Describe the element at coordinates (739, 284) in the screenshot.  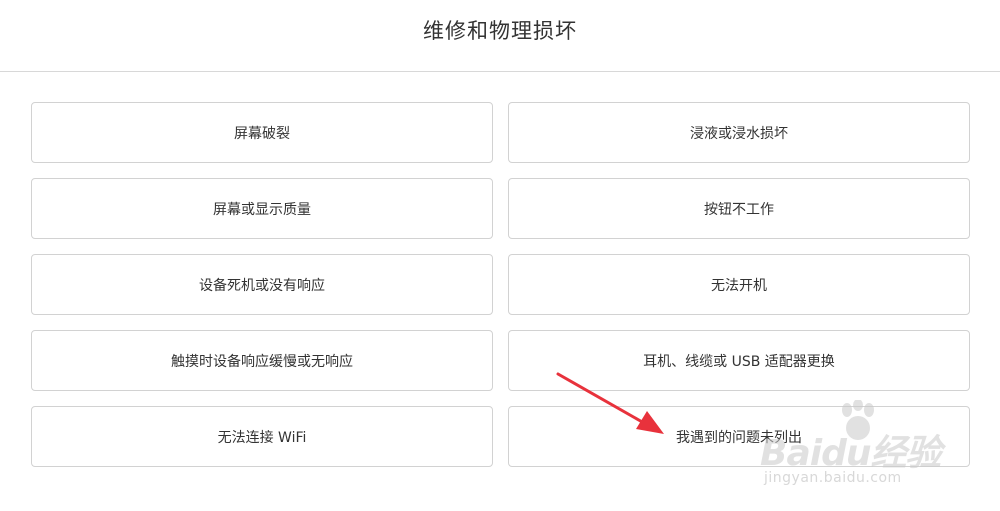
I see `option-cannot-power-on: 无法开机` at that location.